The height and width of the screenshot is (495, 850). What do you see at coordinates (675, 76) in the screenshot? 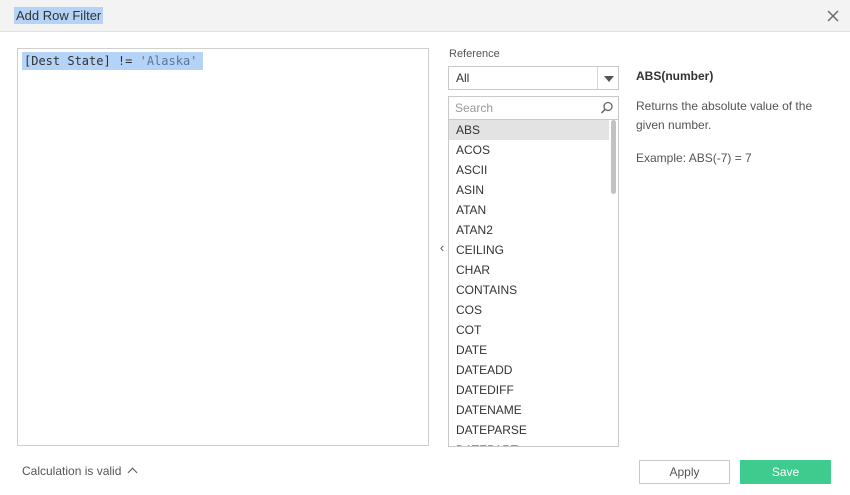
I see `function-signature: ABS(number)` at bounding box center [675, 76].